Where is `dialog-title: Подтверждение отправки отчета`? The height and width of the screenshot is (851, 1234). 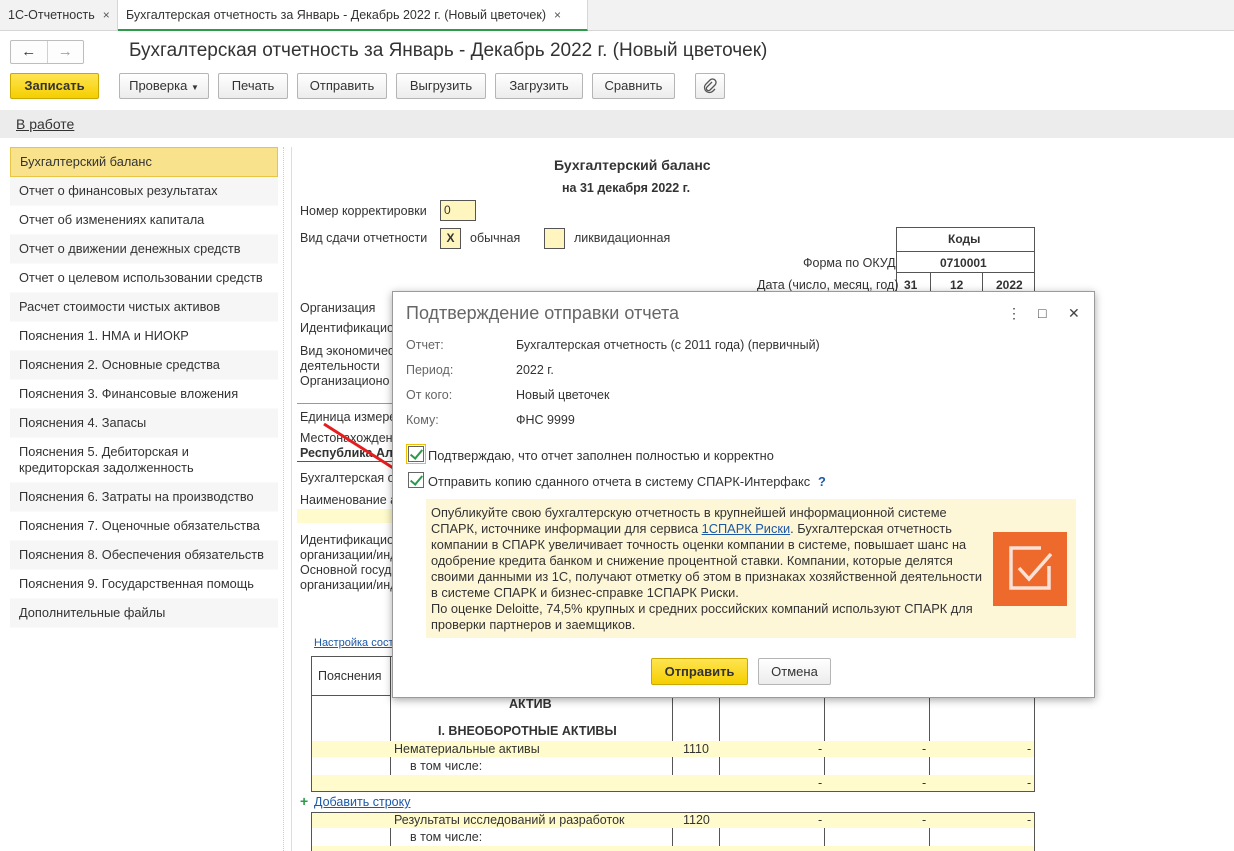 dialog-title: Подтверждение отправки отчета is located at coordinates (543, 313).